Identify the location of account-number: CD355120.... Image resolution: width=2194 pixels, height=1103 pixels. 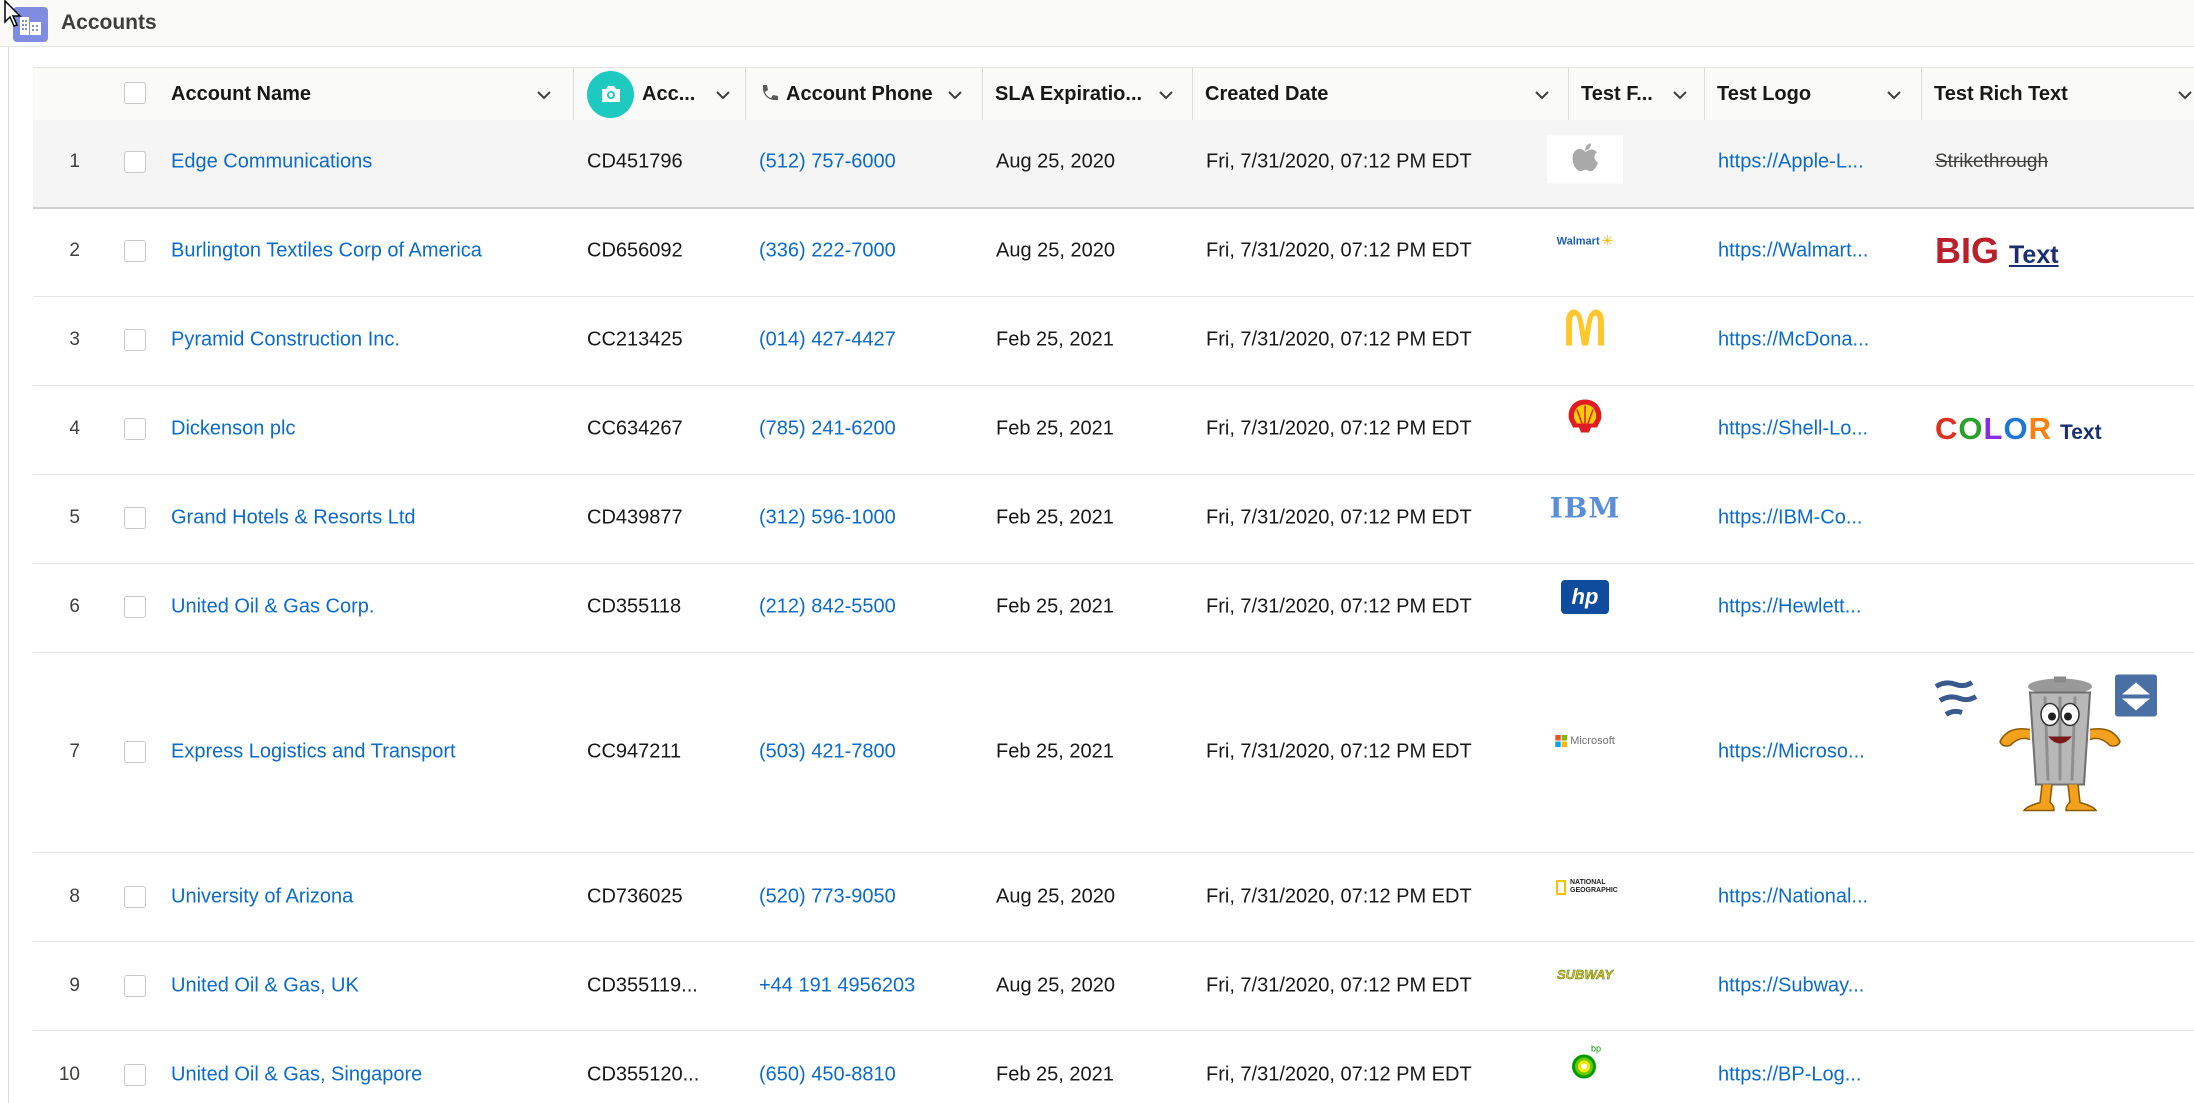
(643, 1074).